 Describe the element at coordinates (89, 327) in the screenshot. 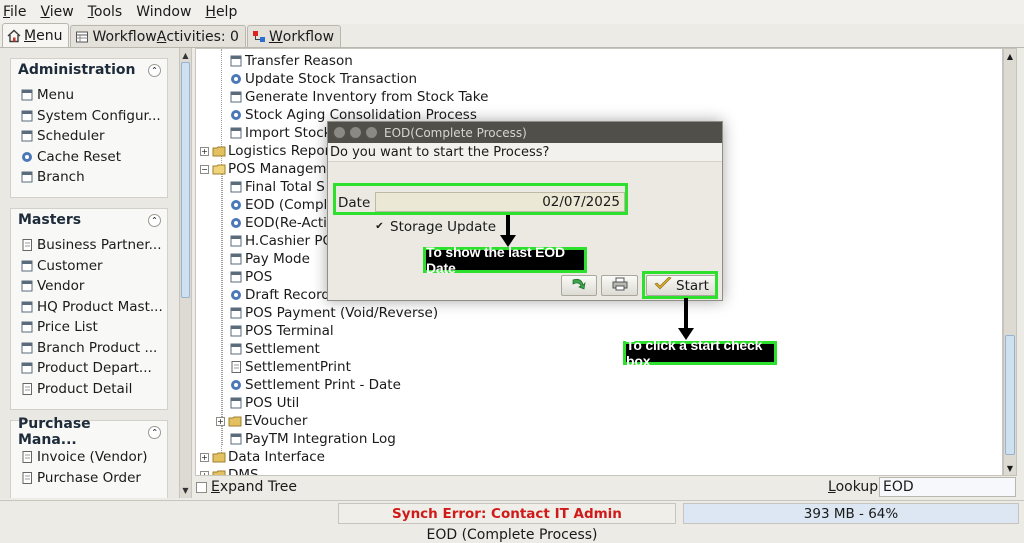

I see `sidebar-item-price-list: Price List` at that location.